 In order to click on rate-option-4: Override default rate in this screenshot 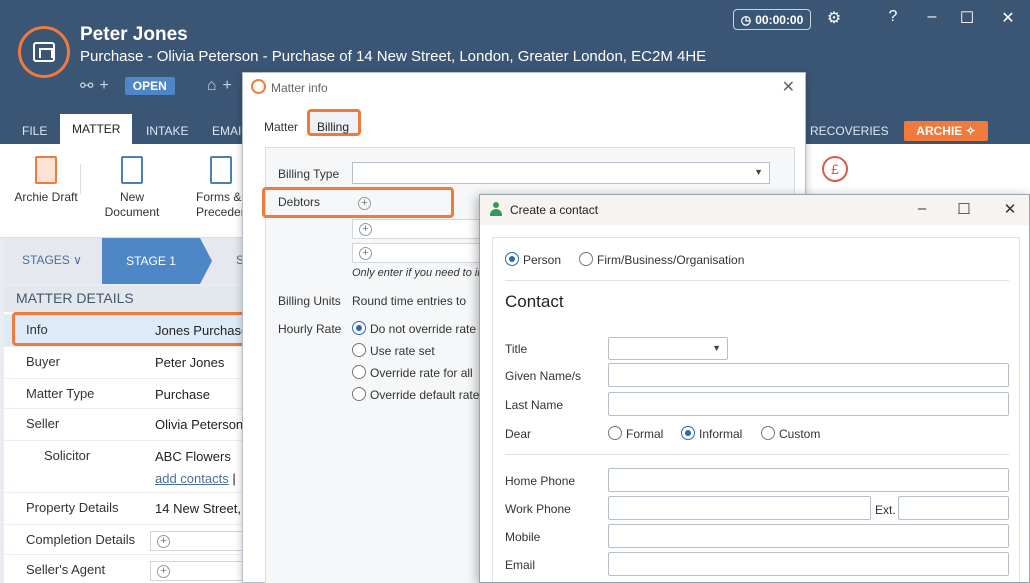, I will do `click(415, 394)`.